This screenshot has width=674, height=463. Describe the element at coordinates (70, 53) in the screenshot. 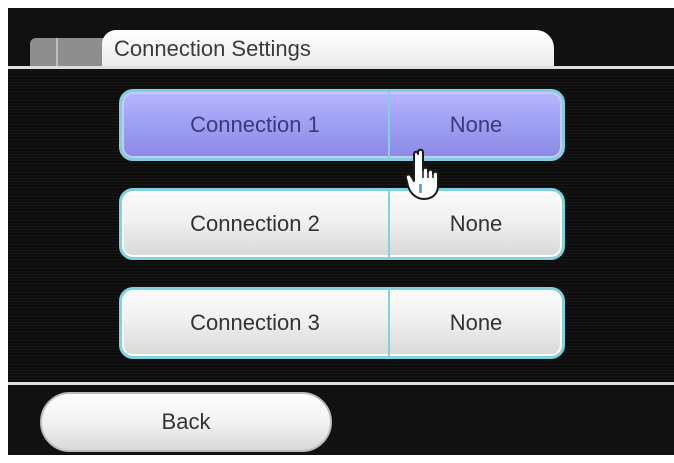

I see `header-tab-stub` at that location.